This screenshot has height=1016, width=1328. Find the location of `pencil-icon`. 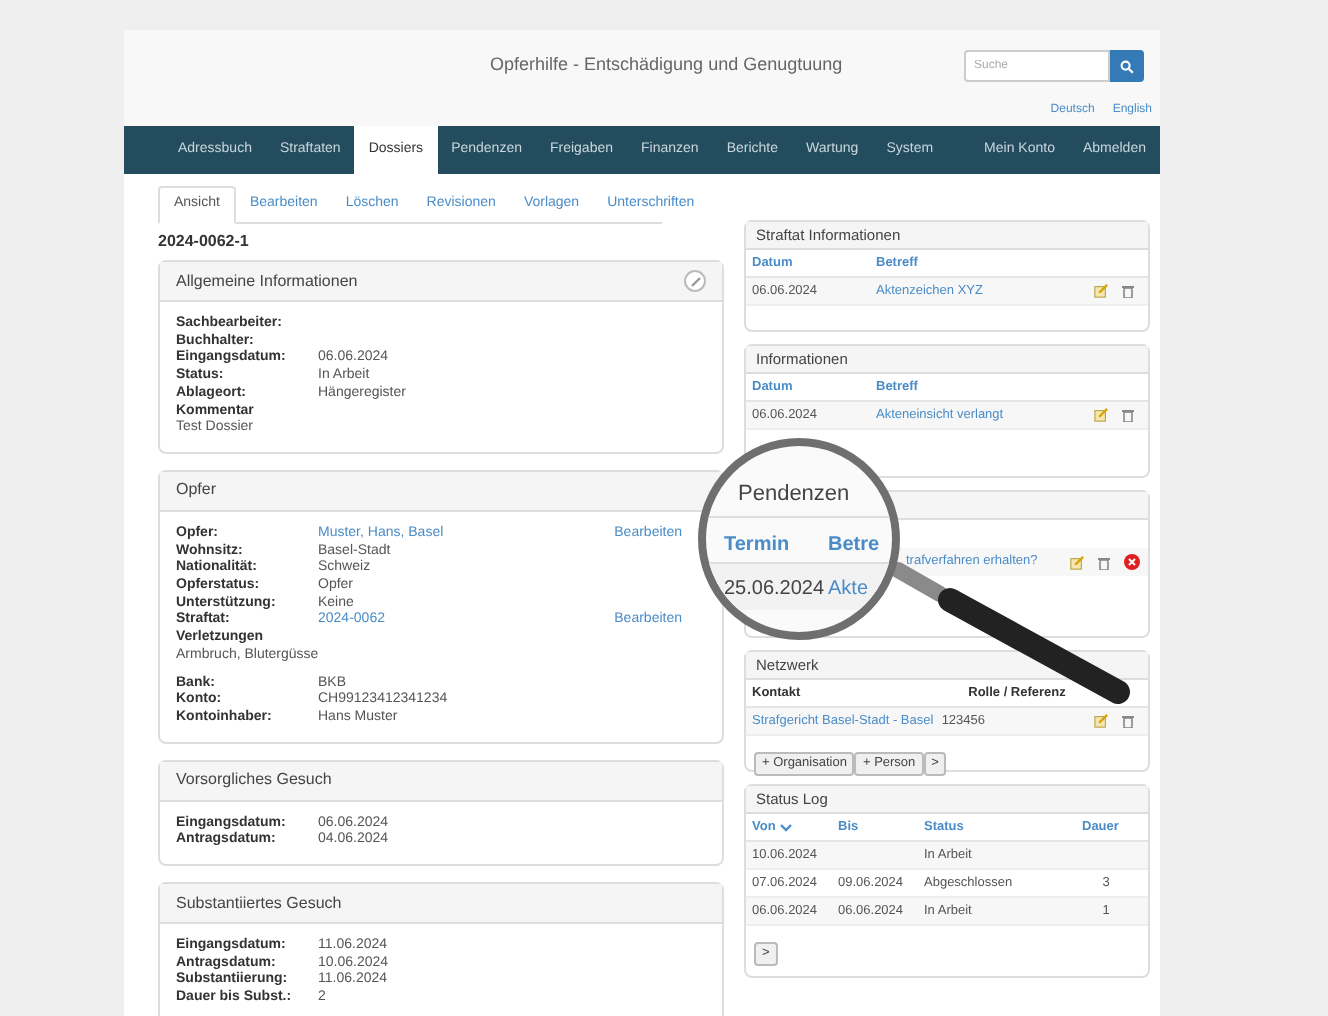

pencil-icon is located at coordinates (695, 281).